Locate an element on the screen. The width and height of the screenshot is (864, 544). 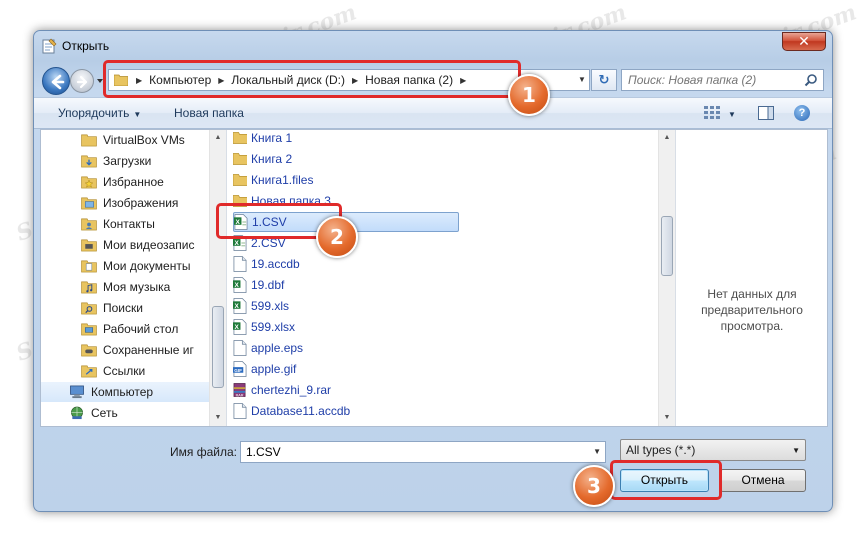
file-name: Книга1.files is located at coordinates (282, 180).